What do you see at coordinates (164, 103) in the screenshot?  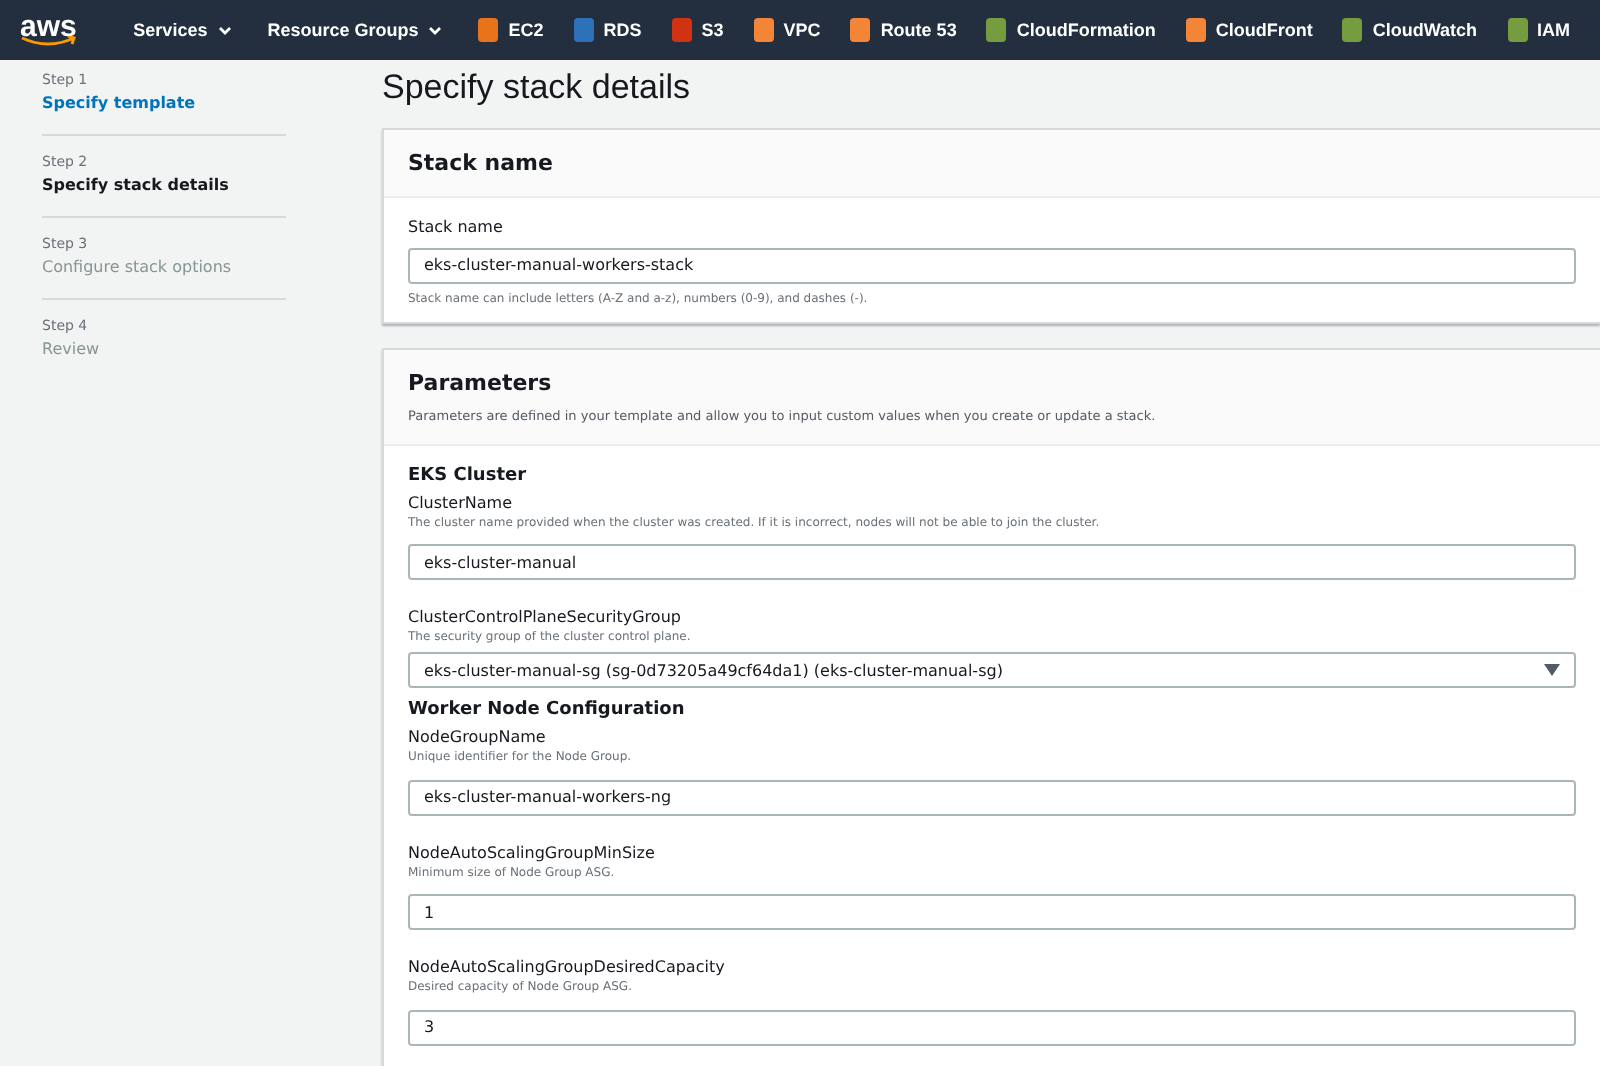 I see `step-link: Specify template` at bounding box center [164, 103].